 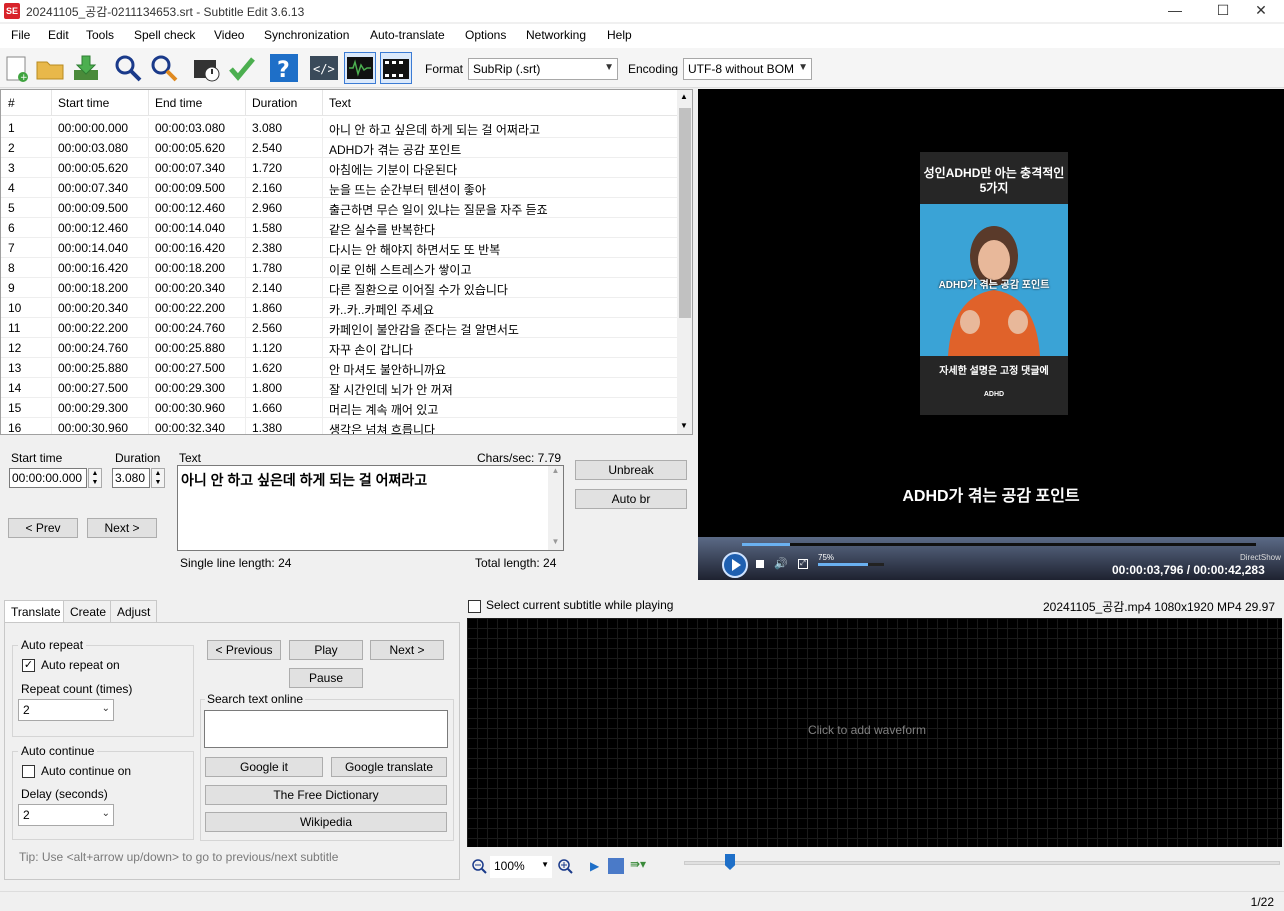 What do you see at coordinates (735, 565) in the screenshot?
I see `play-button` at bounding box center [735, 565].